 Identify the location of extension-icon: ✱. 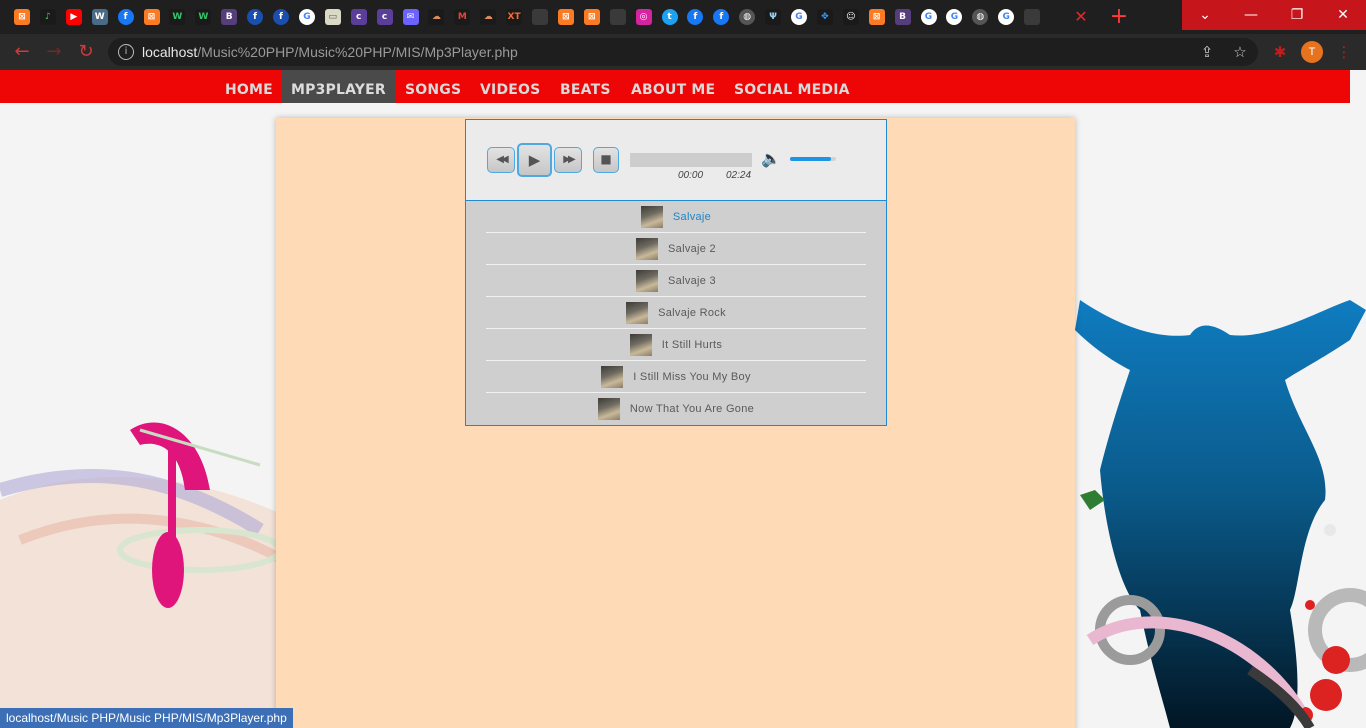
(1280, 52).